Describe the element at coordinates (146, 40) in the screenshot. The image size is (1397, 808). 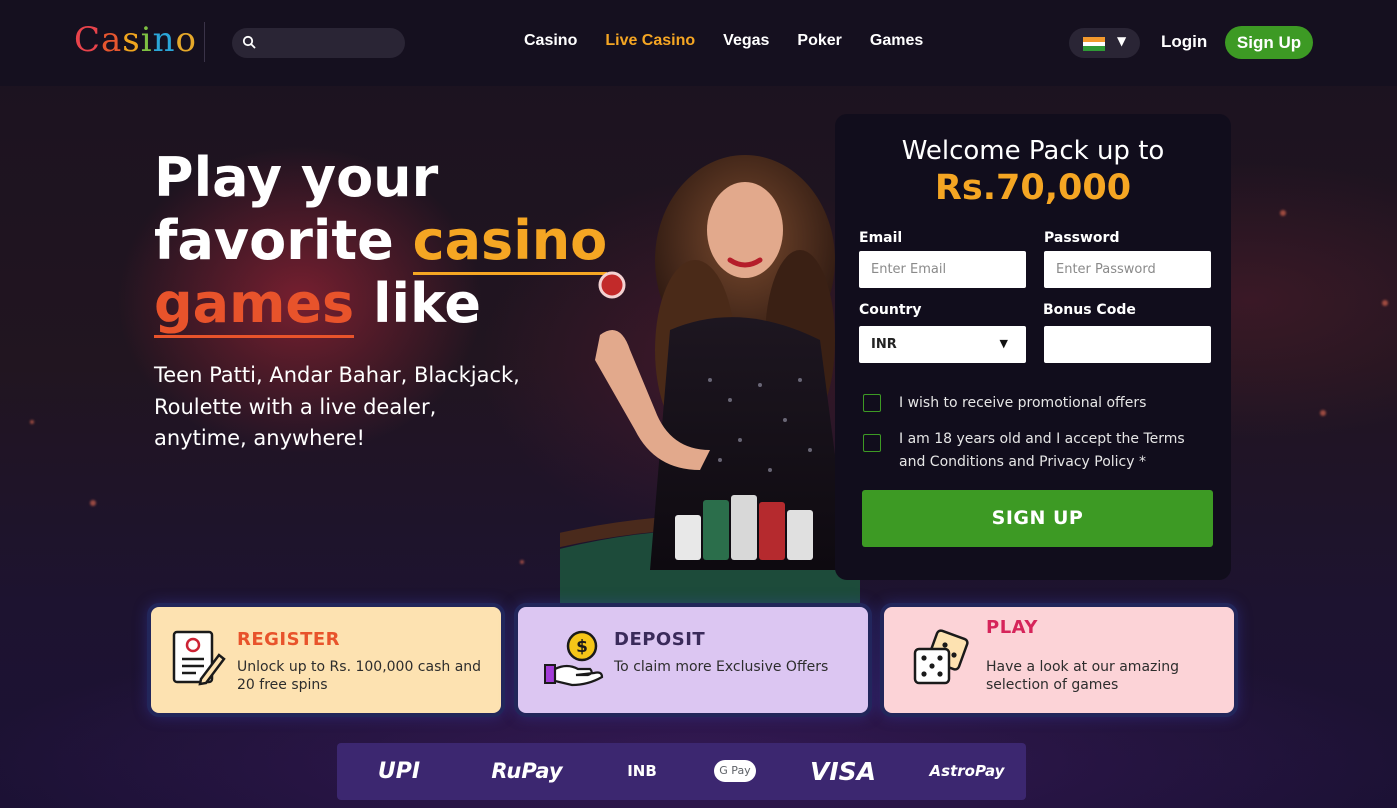
I see `logo-letter: i` at that location.